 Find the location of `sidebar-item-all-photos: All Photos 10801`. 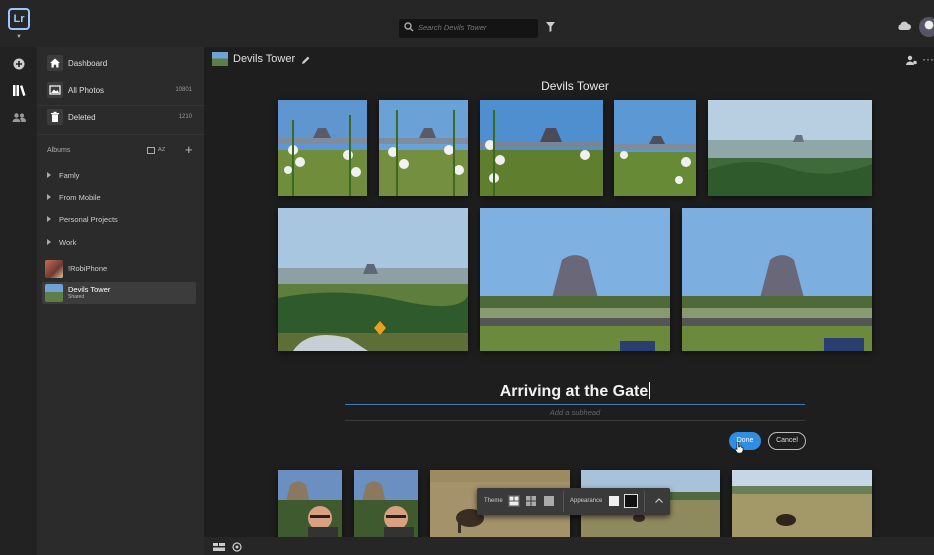

sidebar-item-all-photos: All Photos 10801 is located at coordinates (120, 92).